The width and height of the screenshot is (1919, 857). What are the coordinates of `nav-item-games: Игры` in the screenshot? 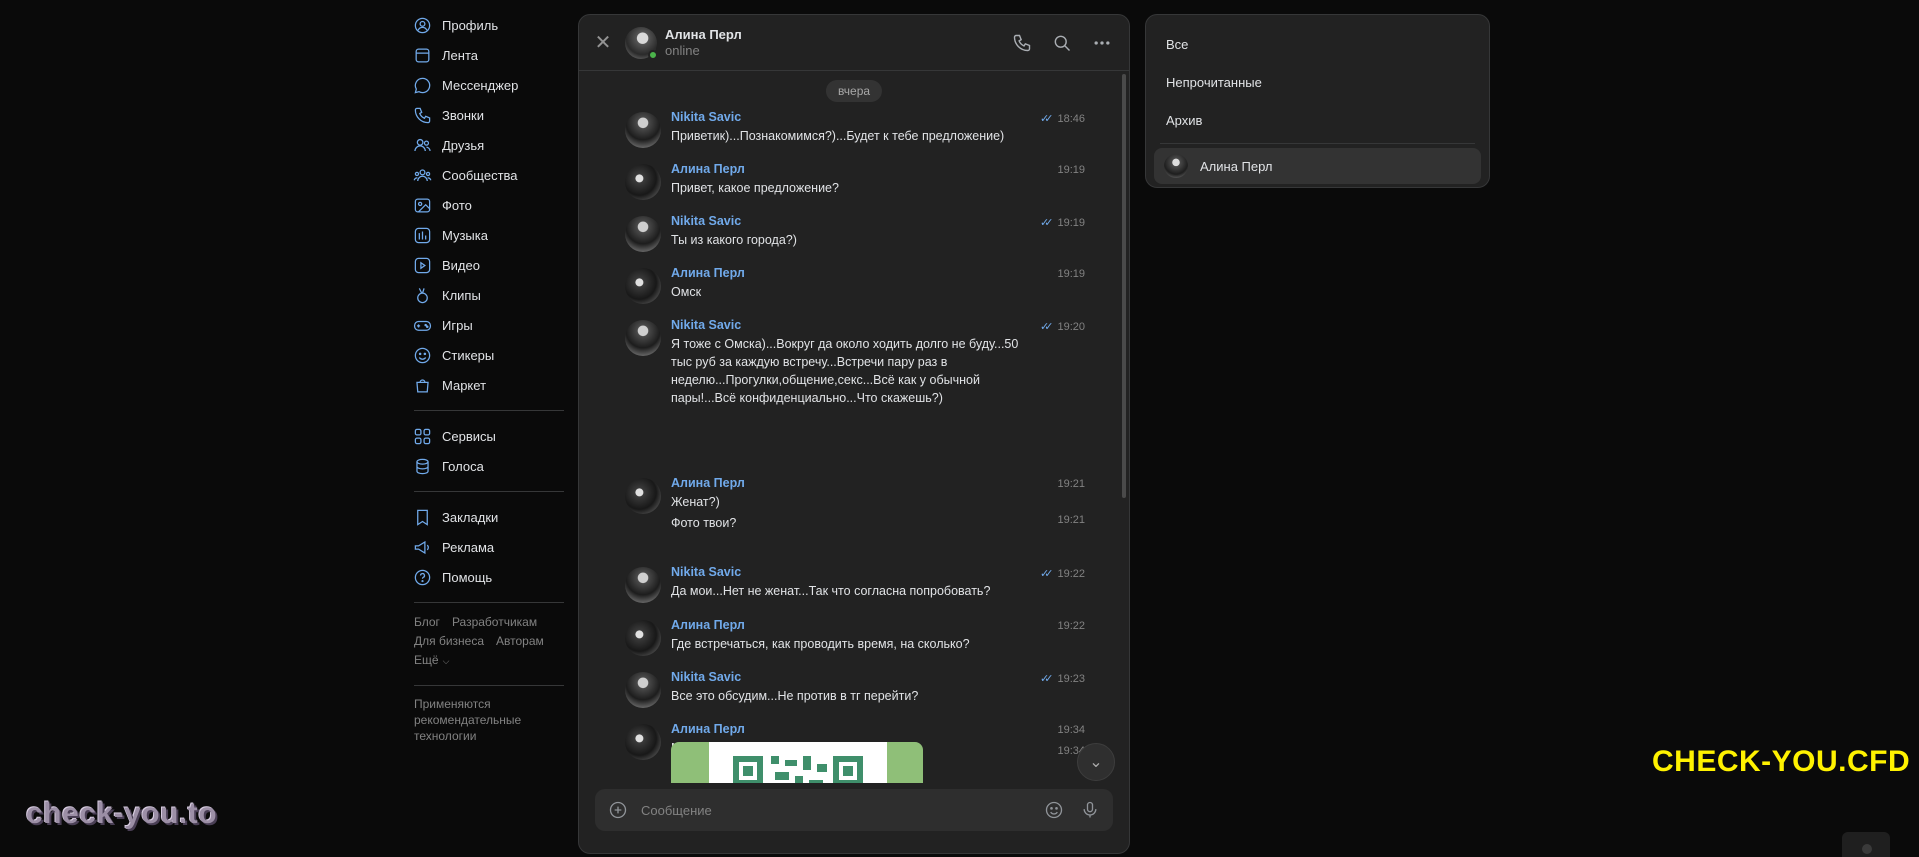 It's located at (492, 325).